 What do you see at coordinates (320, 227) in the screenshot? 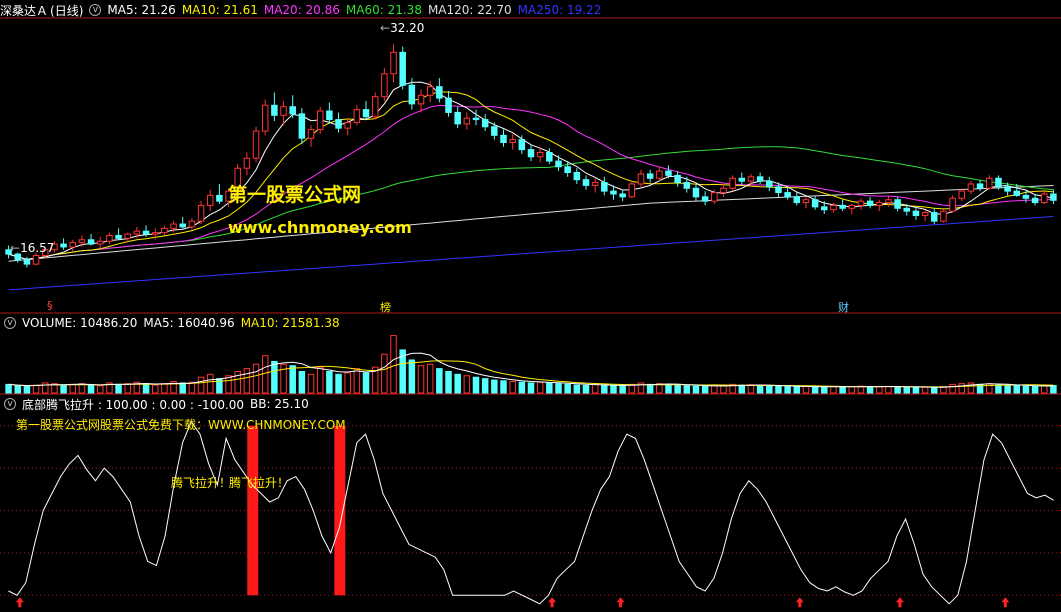
I see `watermark-url: www.chnmoney.com` at bounding box center [320, 227].